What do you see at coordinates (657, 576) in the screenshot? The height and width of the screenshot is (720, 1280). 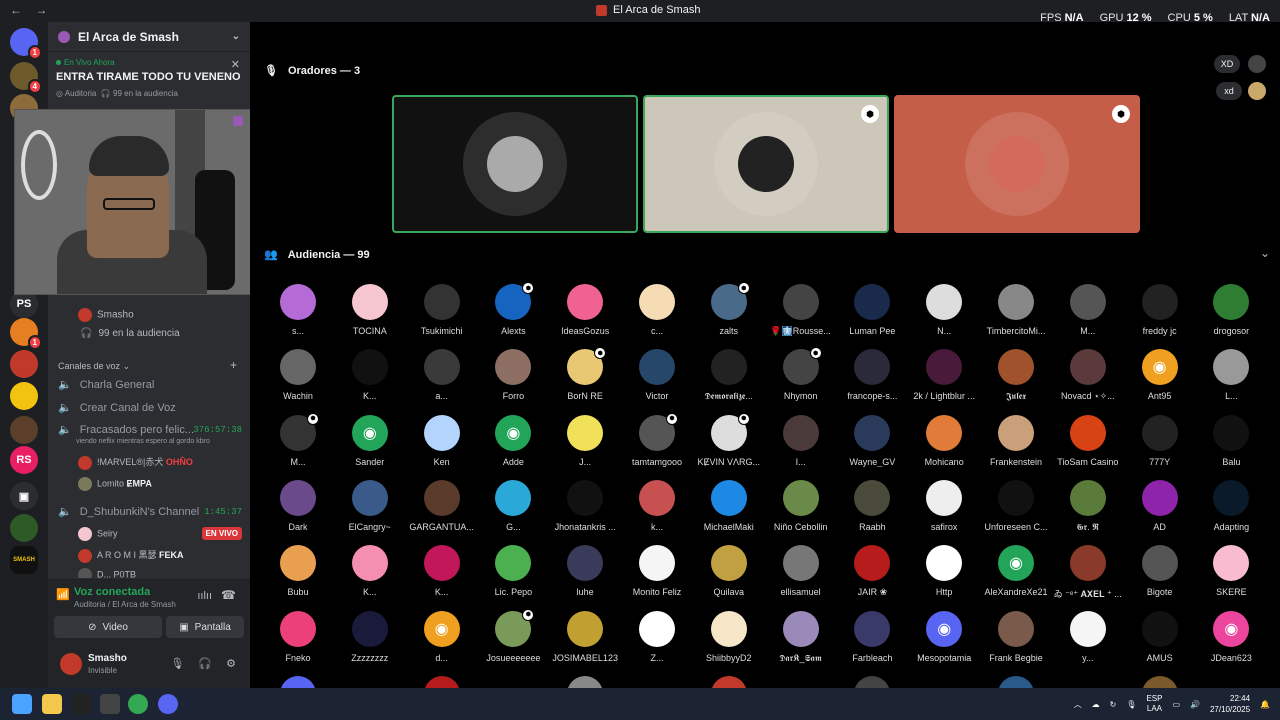 I see `audience-member: Monito Feliz` at bounding box center [657, 576].